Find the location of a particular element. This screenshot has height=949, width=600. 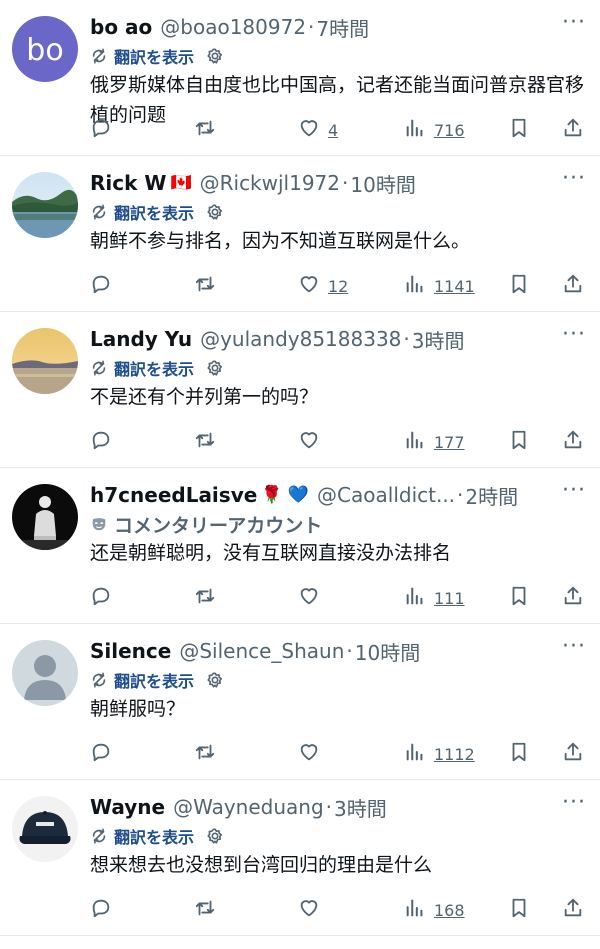

views-button: 177 is located at coordinates (434, 442).